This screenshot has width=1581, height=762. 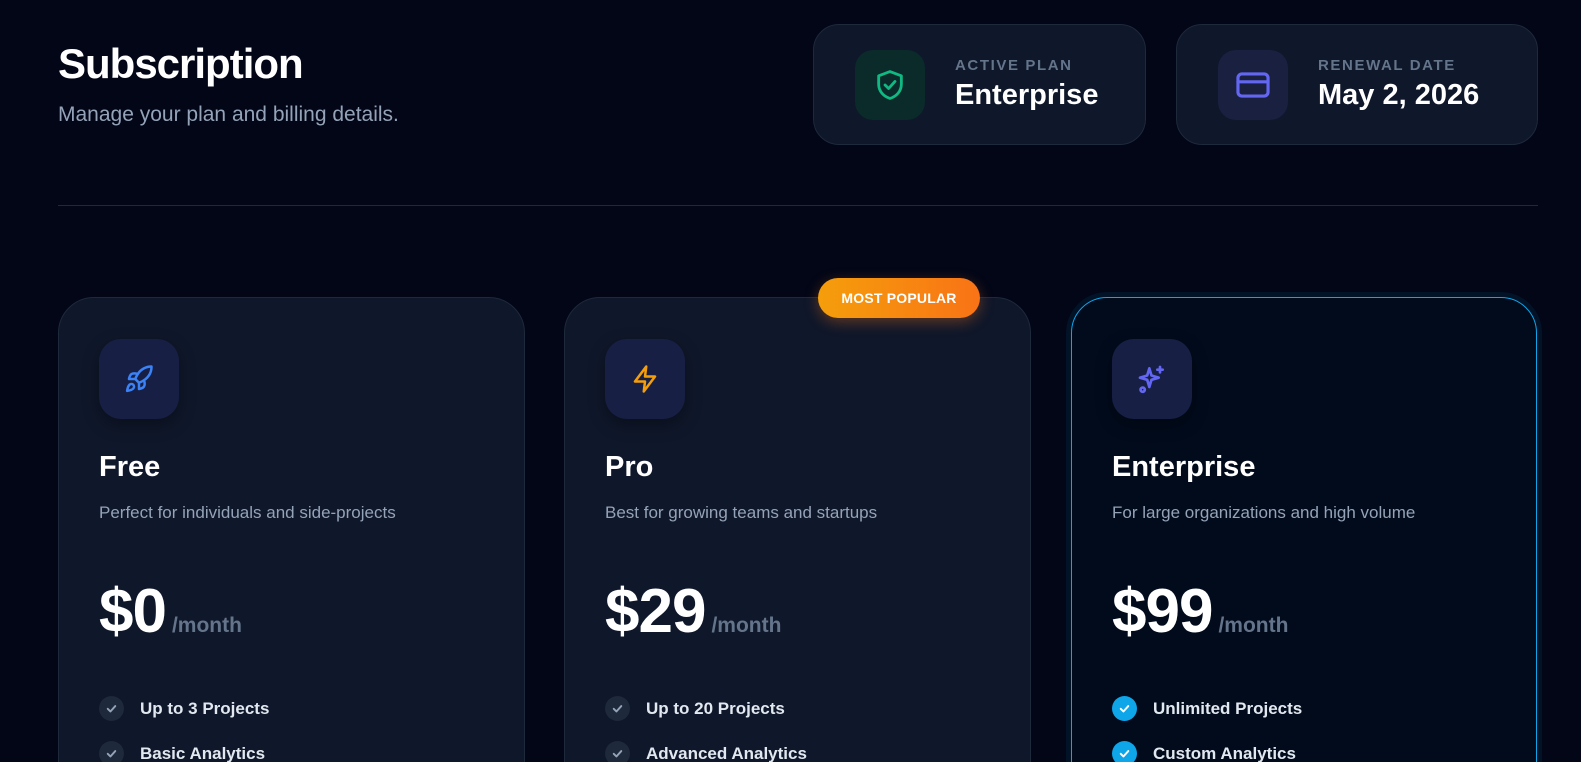 I want to click on feature-item: Up to 3 Projects, so click(x=184, y=708).